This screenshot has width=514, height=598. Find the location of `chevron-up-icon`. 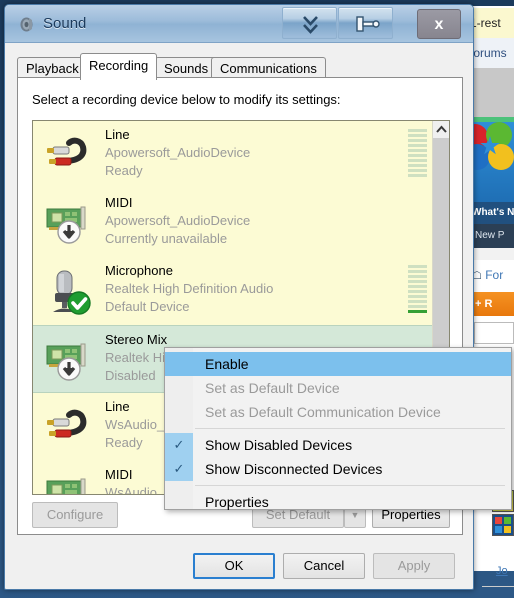

chevron-up-icon is located at coordinates (441, 129).